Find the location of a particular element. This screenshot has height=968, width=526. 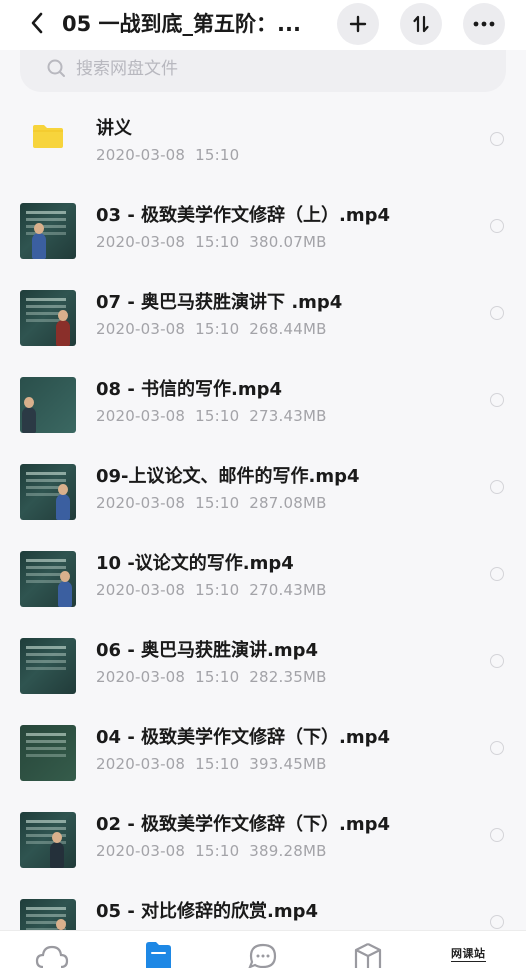

file-name: 03 - 极致美学作文修辞（上）.mp4 is located at coordinates (243, 215).